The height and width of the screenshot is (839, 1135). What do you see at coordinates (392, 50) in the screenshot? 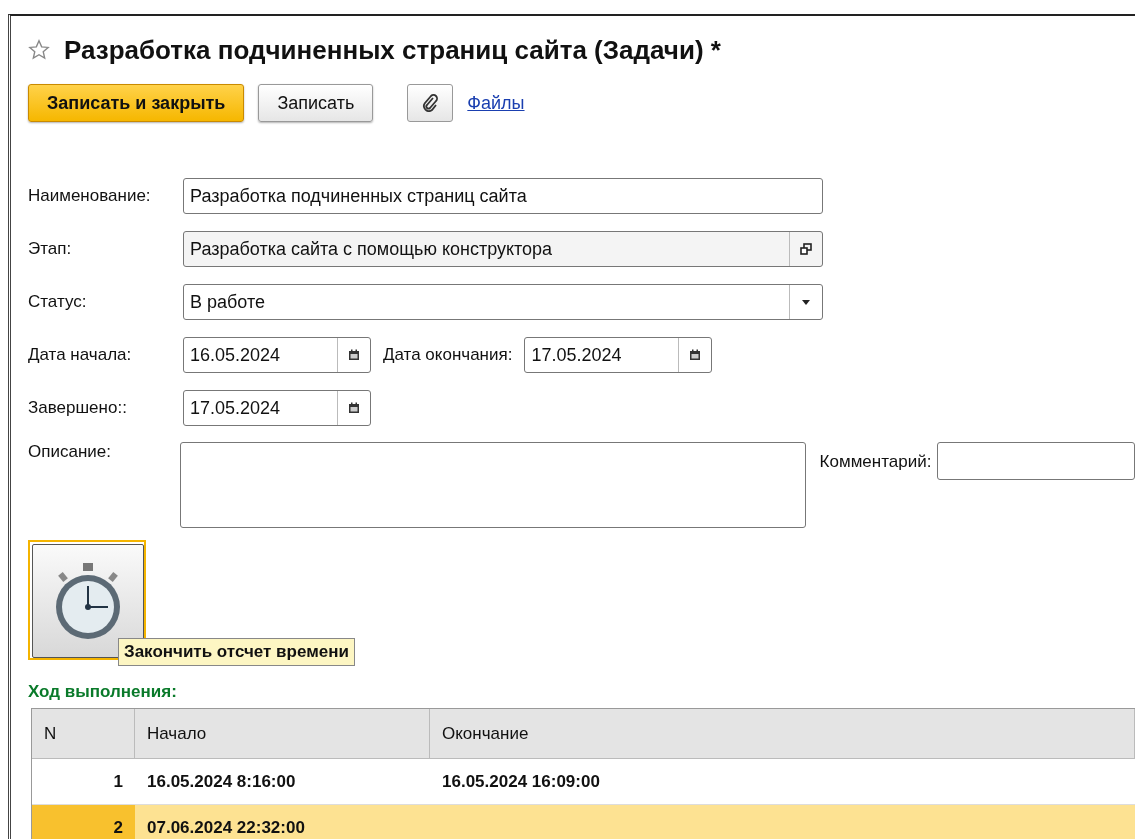
I see `window-title: Разработка подчиненных страниц сайта (Задачи) *` at bounding box center [392, 50].